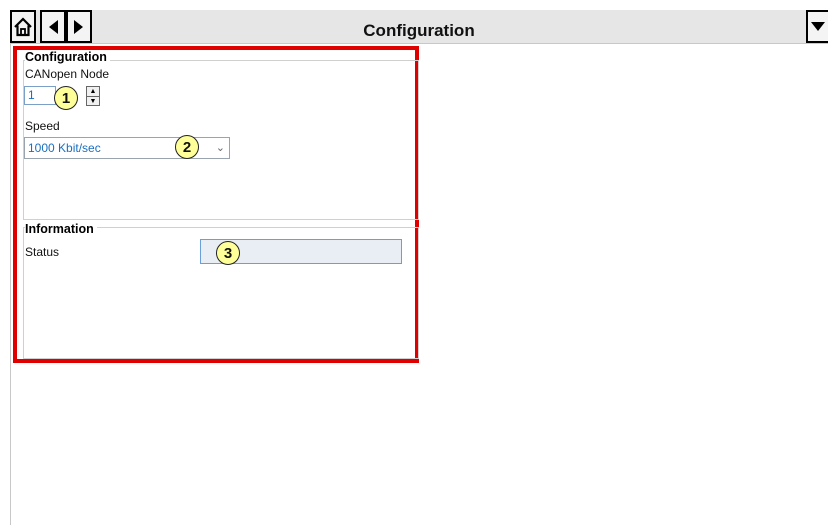 This screenshot has width=828, height=525. What do you see at coordinates (64, 148) in the screenshot?
I see `speed-select-value: 1000 Kbit/sec` at bounding box center [64, 148].